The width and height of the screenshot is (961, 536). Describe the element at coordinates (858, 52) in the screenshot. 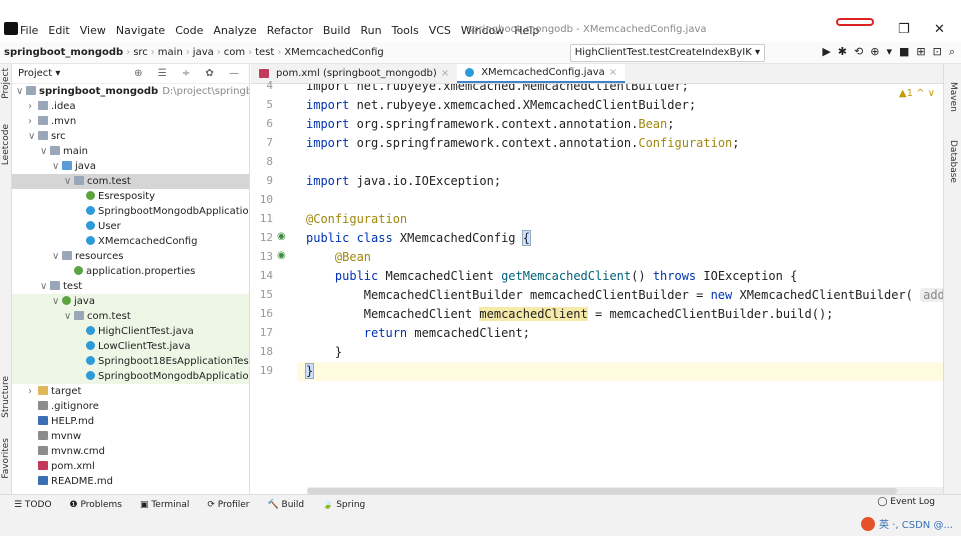

I see `coverage-icon: ⟲` at that location.